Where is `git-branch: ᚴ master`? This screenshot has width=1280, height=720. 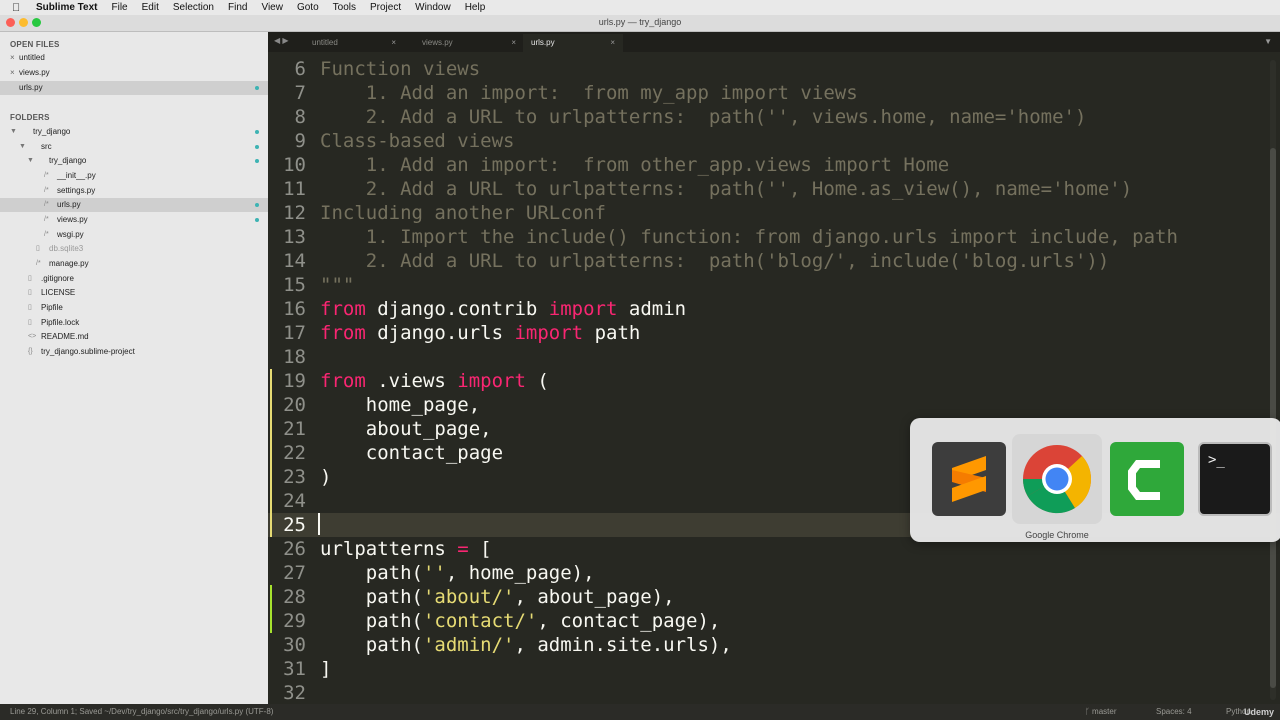 git-branch: ᚴ master is located at coordinates (1100, 712).